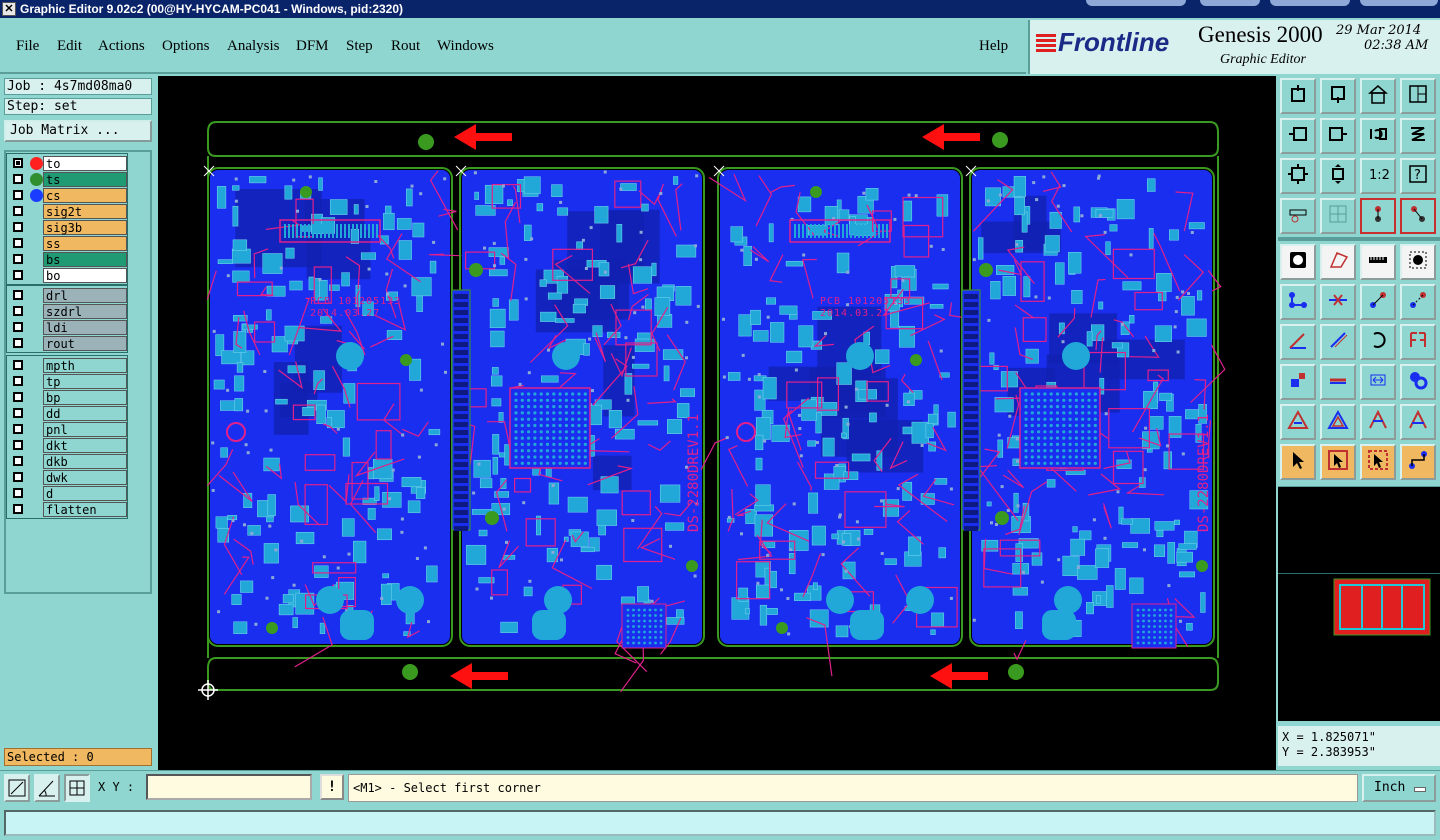  What do you see at coordinates (68, 227) in the screenshot?
I see `layer-row-sig3b: sig3b` at bounding box center [68, 227].